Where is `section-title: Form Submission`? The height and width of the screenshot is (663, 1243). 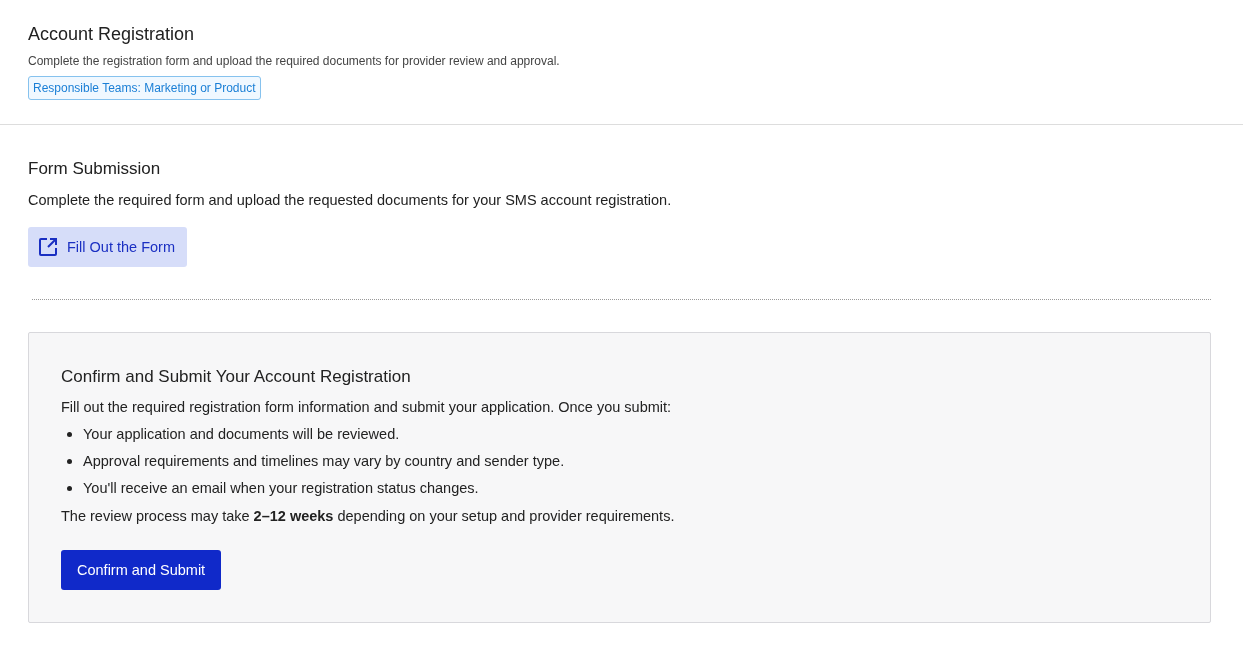 section-title: Form Submission is located at coordinates (95, 169).